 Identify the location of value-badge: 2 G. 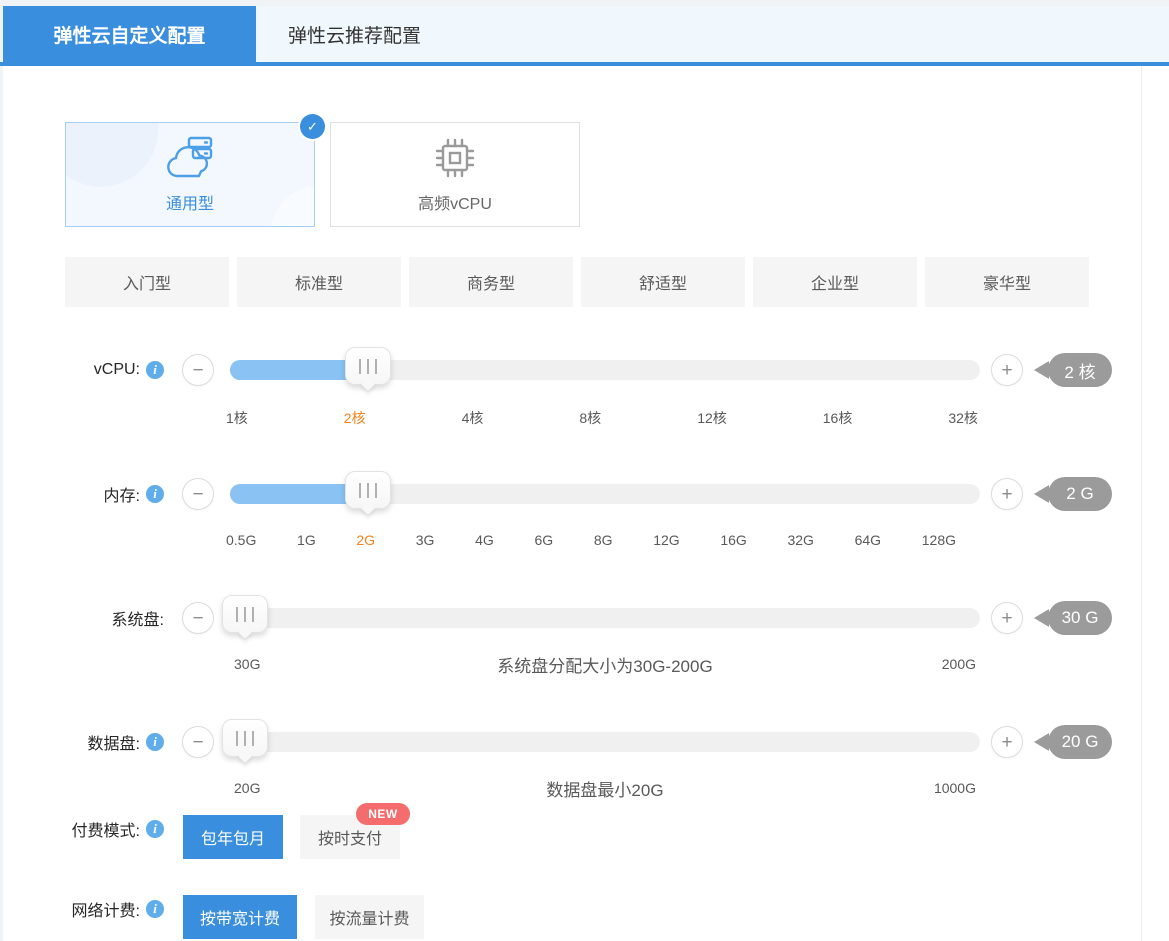
(1080, 494).